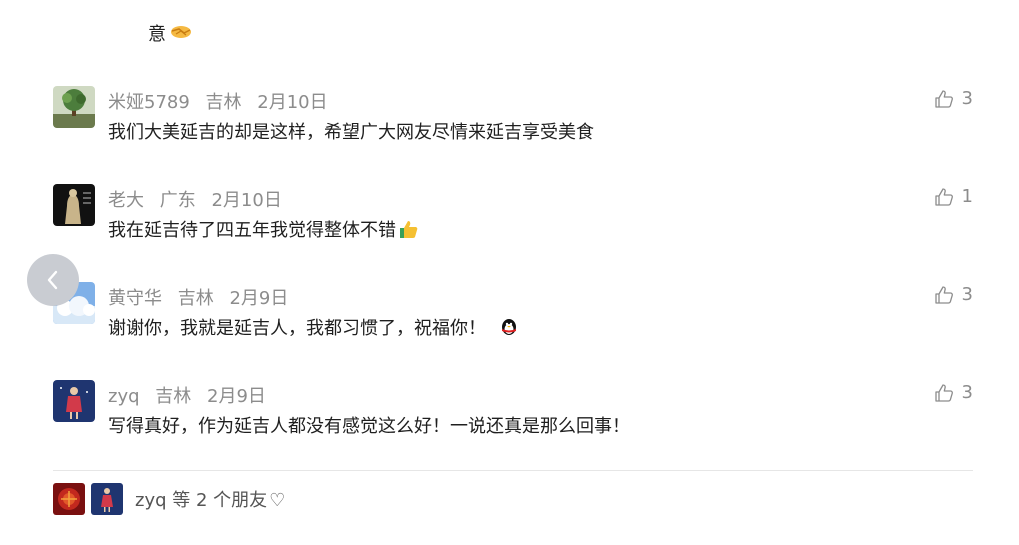 The image size is (1019, 545). I want to click on thumbs-up-emoji-icon, so click(409, 229).